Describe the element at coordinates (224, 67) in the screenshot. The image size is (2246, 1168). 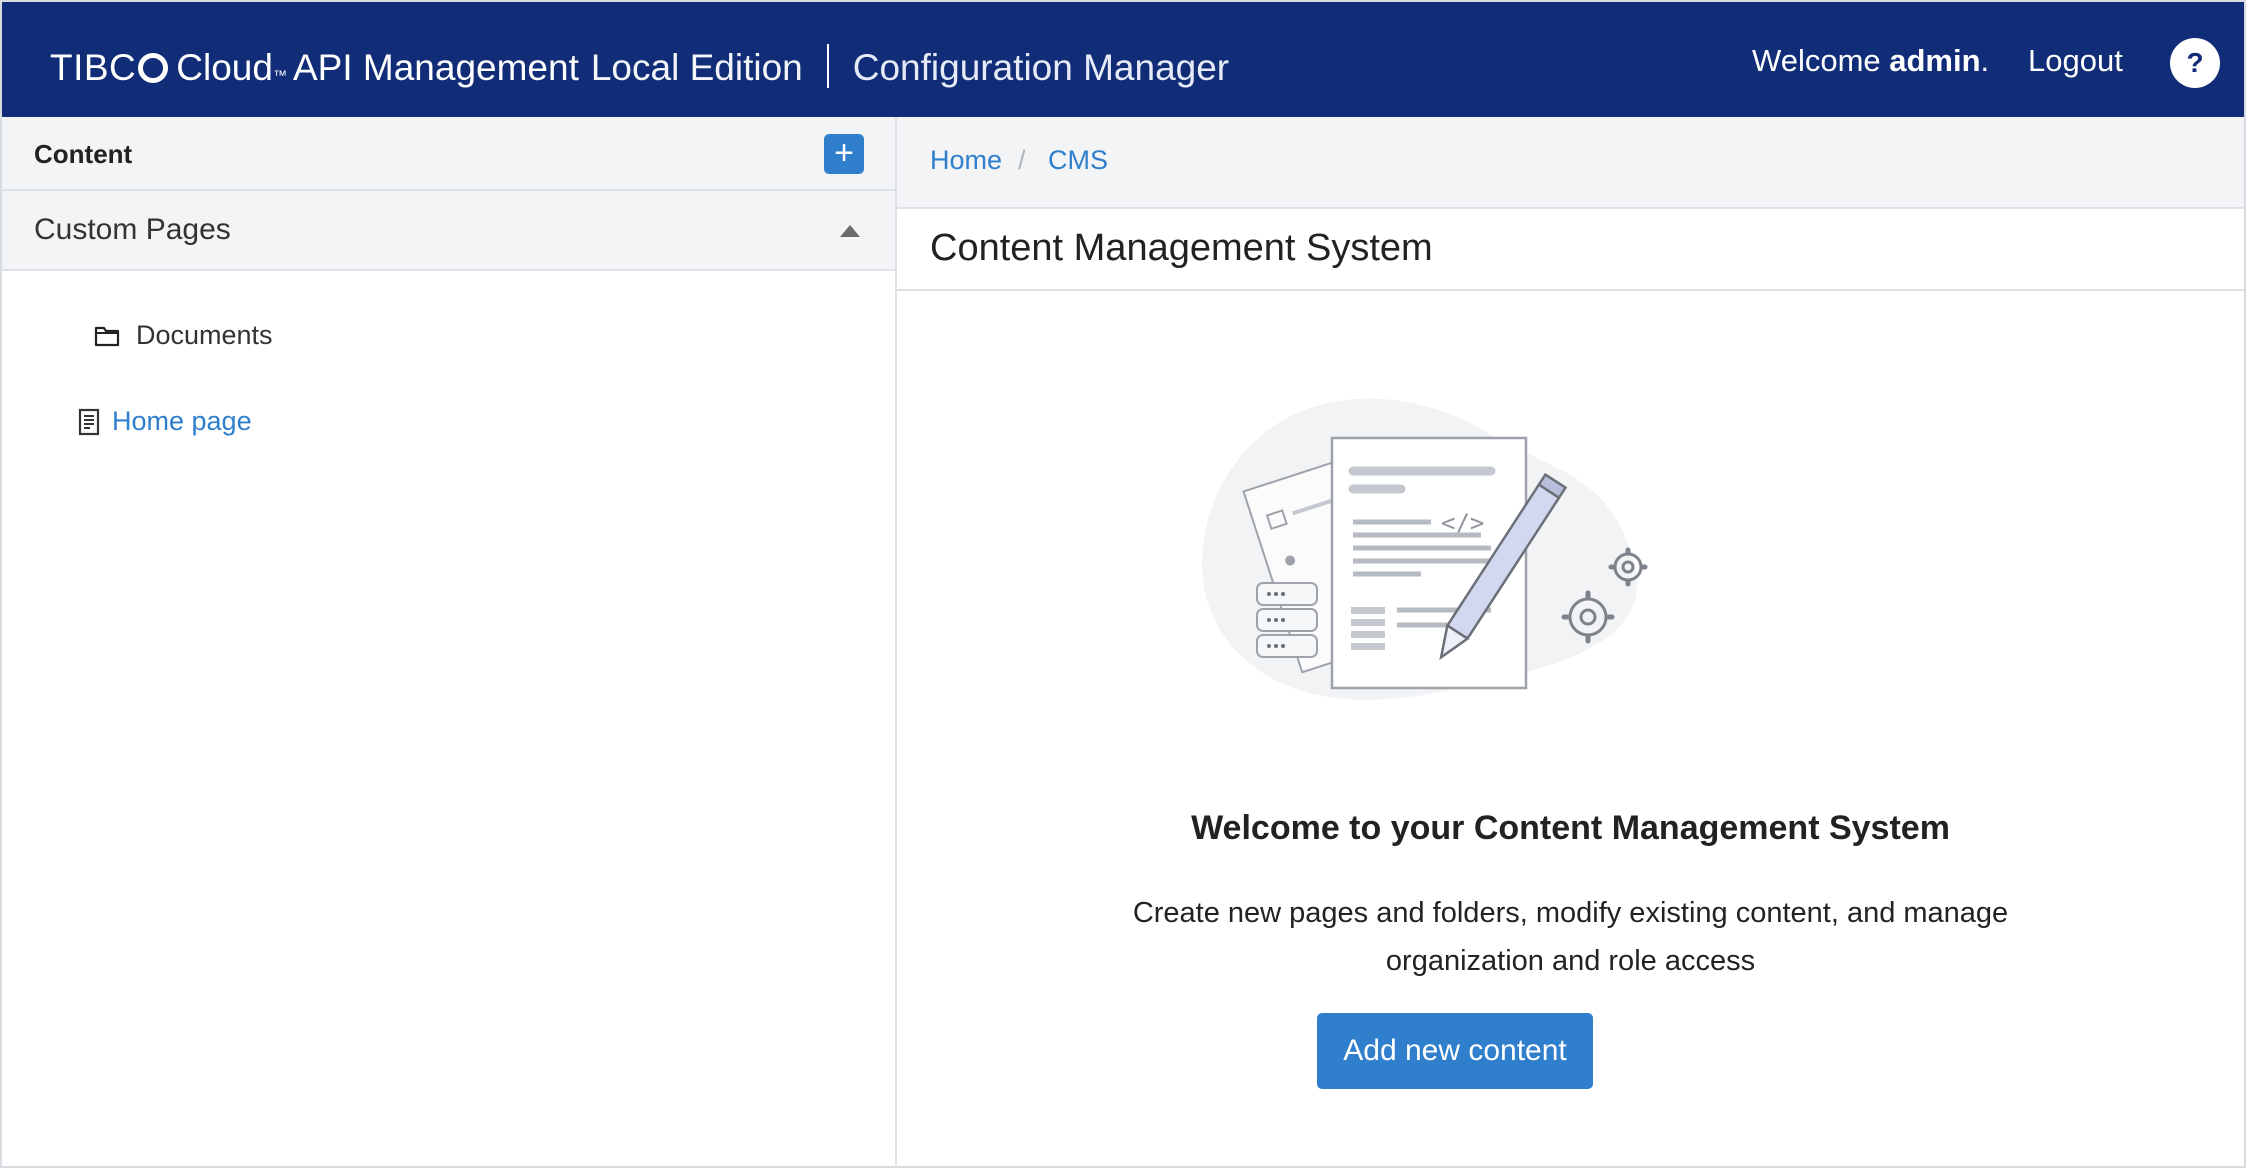
I see `brand-product: Cloud` at that location.